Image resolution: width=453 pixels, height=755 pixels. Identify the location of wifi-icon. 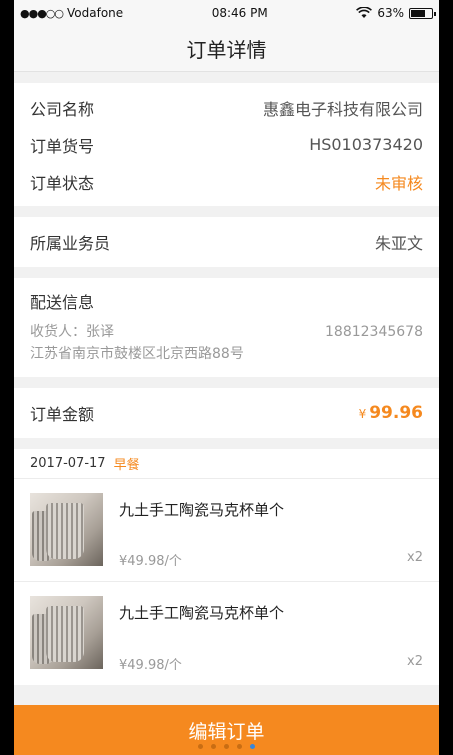
(364, 12).